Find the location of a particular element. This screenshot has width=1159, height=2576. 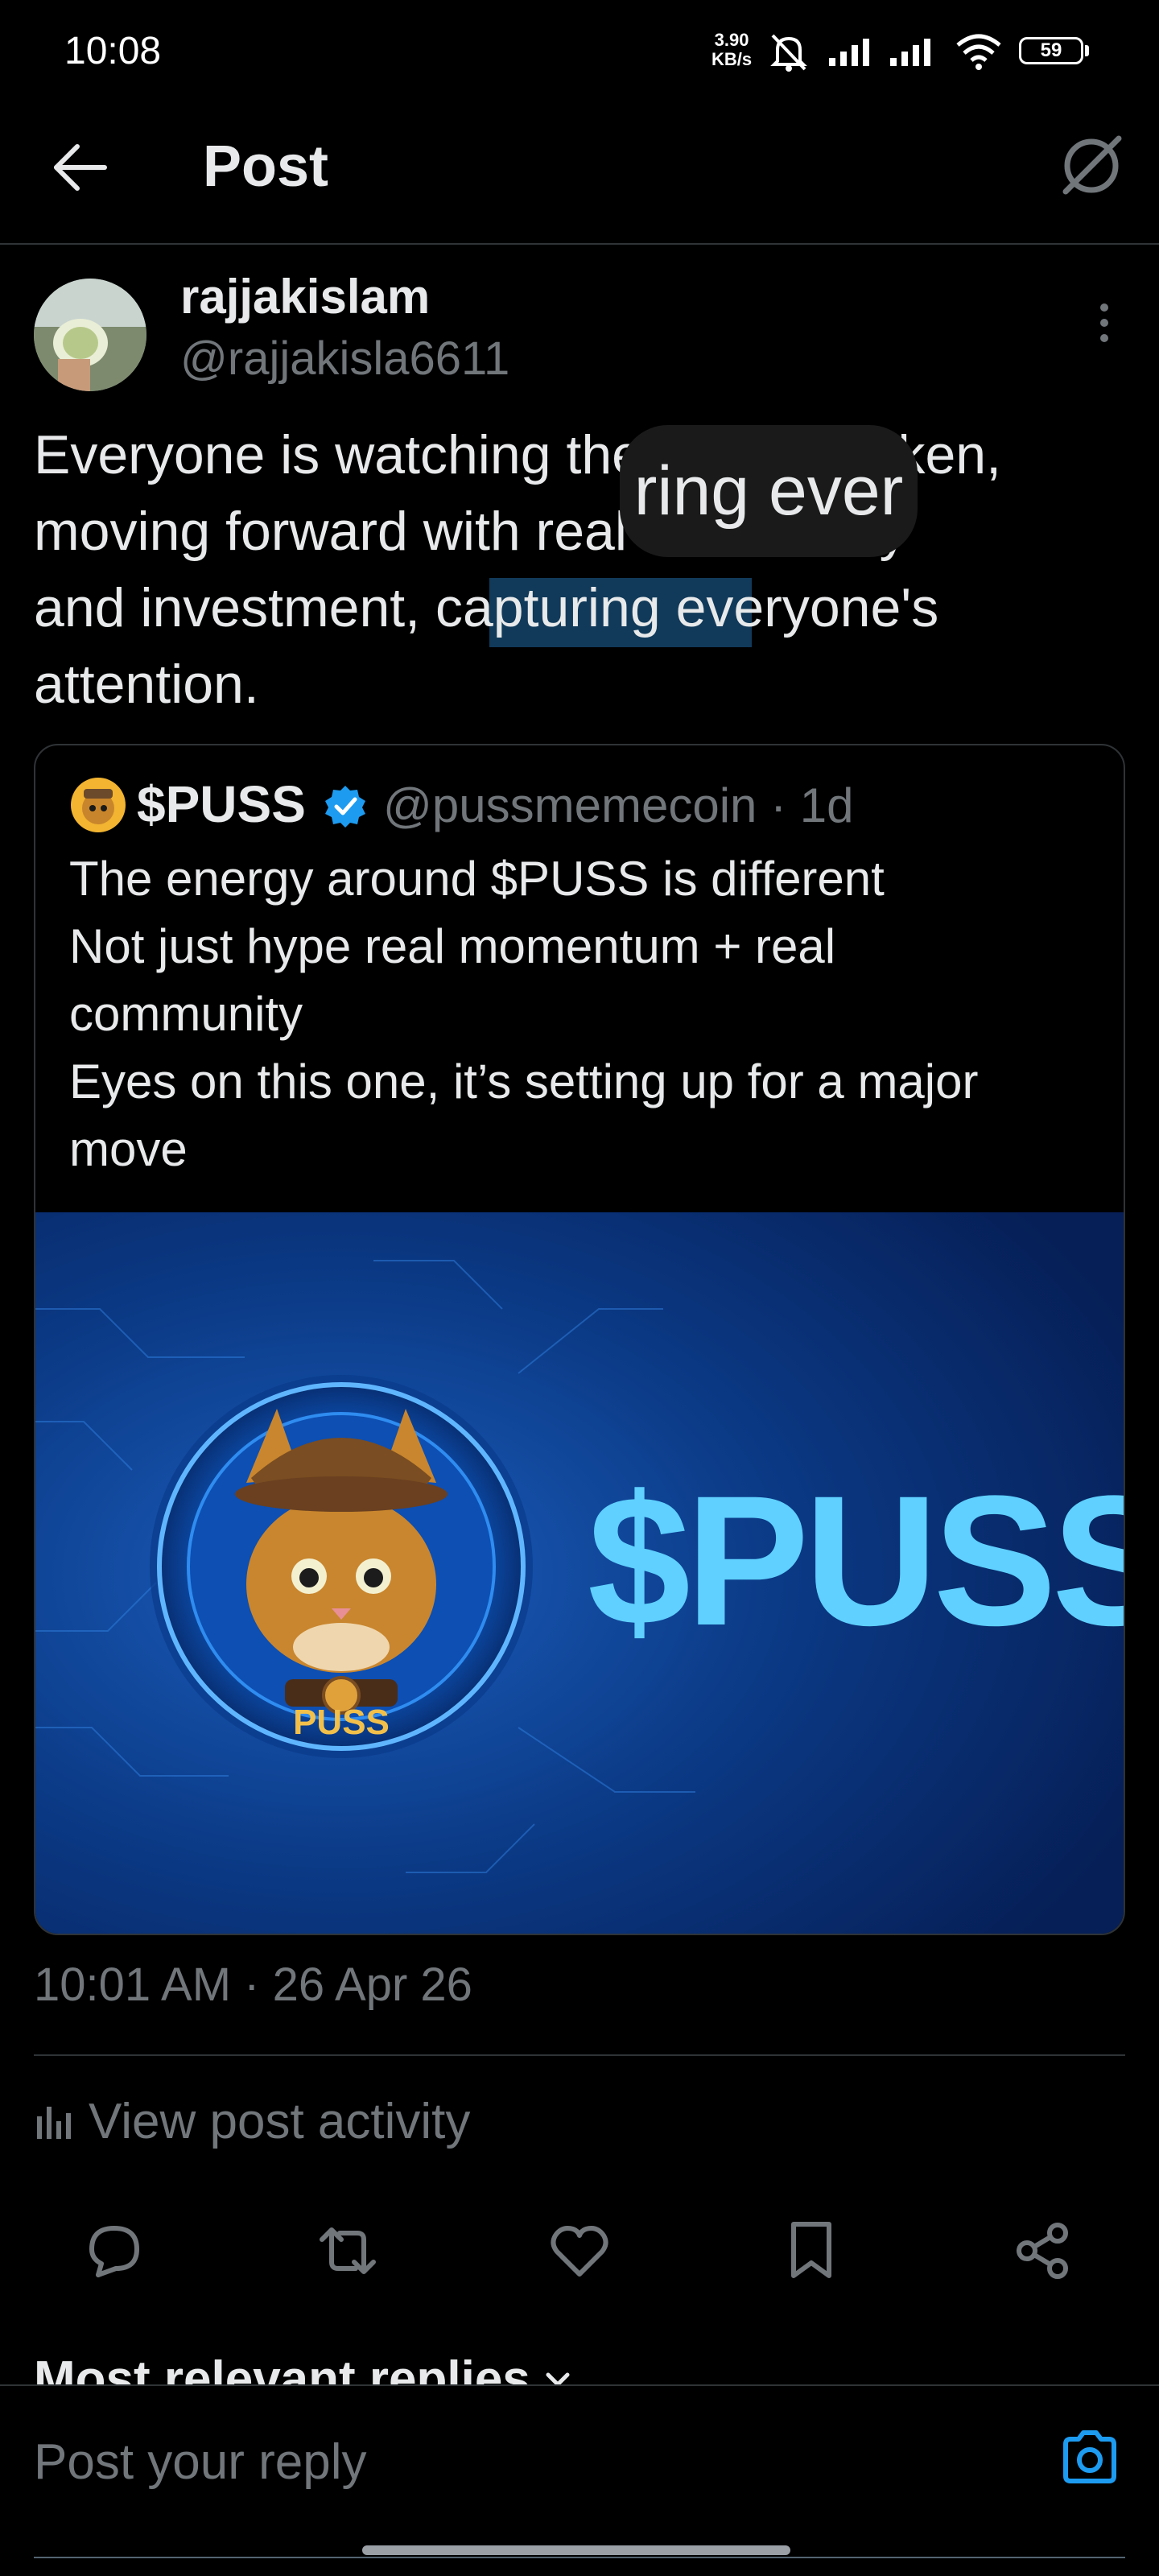

view-post-activity-label: View post activity is located at coordinates (280, 2121).